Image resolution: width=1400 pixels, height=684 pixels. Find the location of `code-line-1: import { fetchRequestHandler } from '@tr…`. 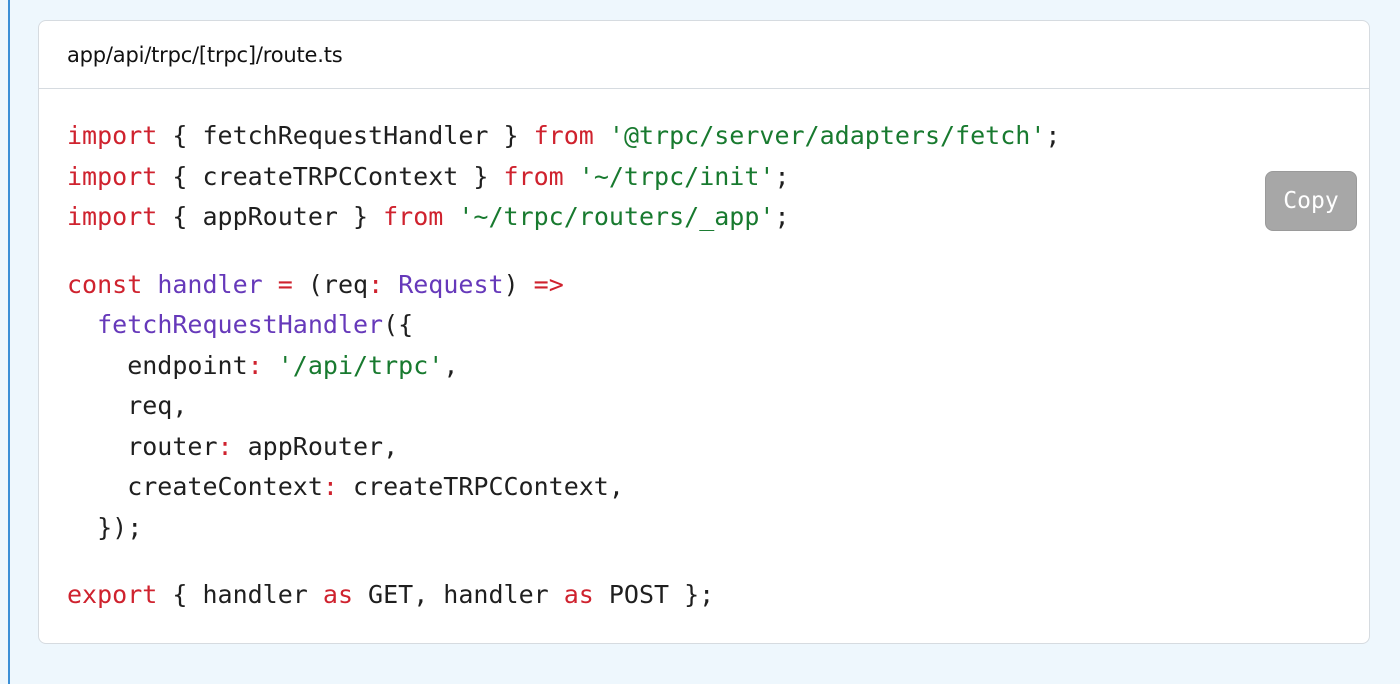

code-line-1: import { fetchRequestHandler } from '@tr… is located at coordinates (718, 136).